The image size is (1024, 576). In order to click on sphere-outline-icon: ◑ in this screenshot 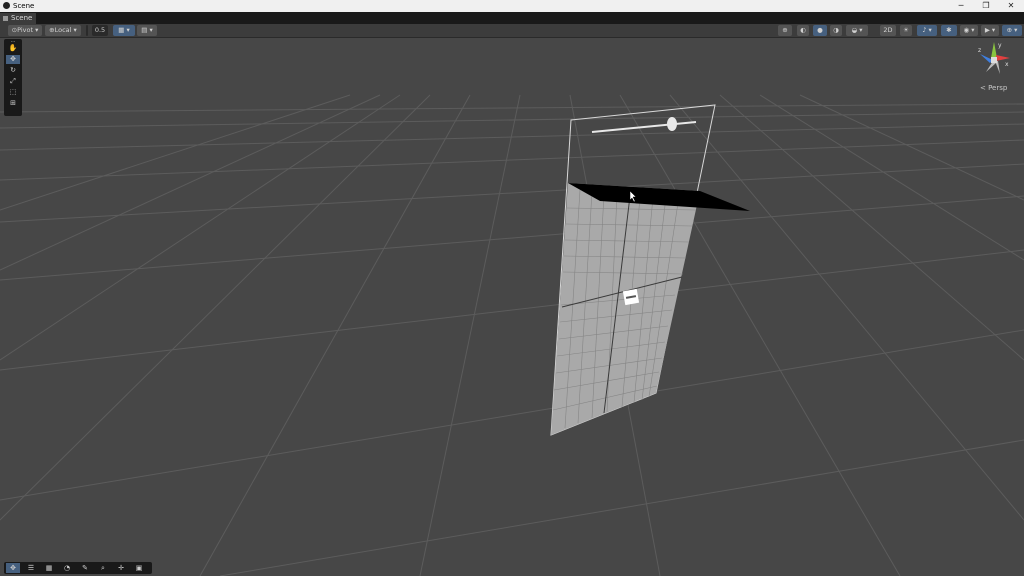, I will do `click(836, 30)`.